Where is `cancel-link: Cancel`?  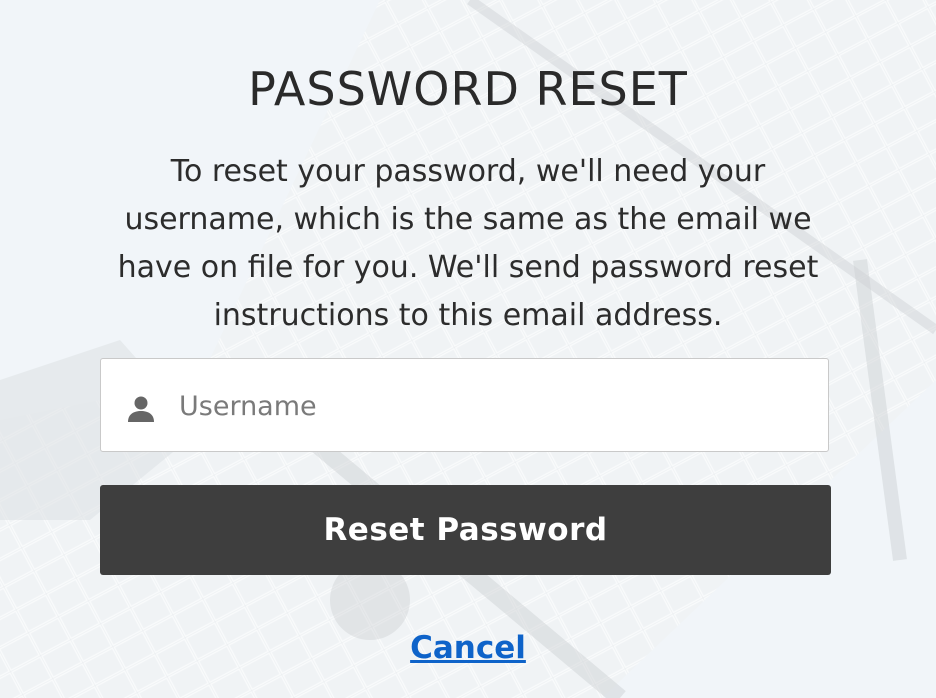 cancel-link: Cancel is located at coordinates (468, 648).